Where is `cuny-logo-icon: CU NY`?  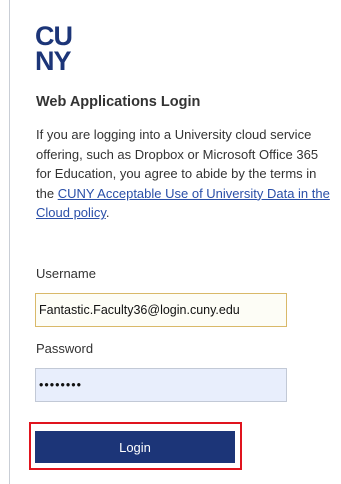
cuny-logo-icon: CU NY is located at coordinates (54, 48).